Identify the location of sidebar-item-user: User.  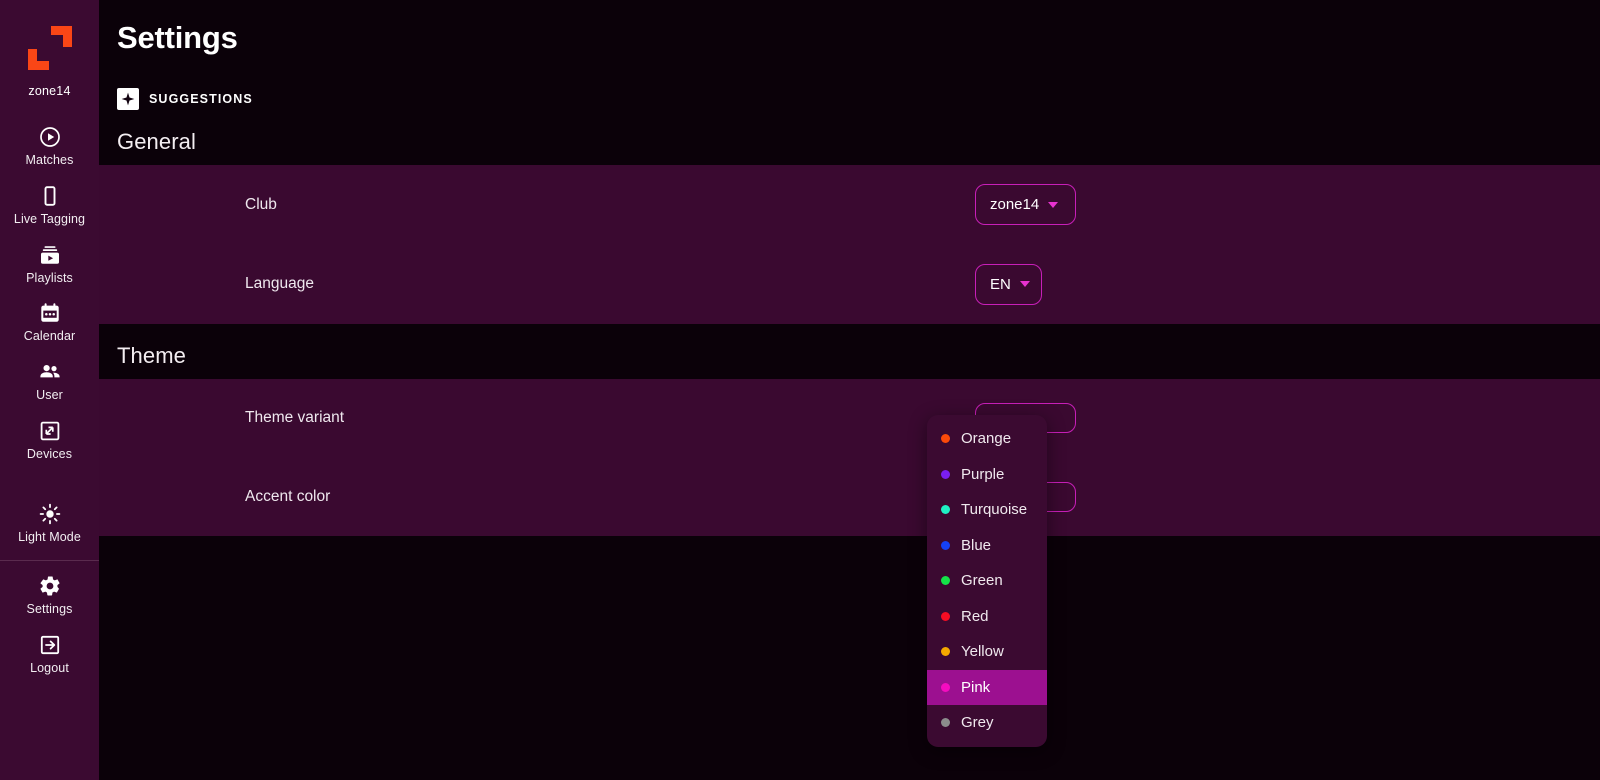
(49, 380).